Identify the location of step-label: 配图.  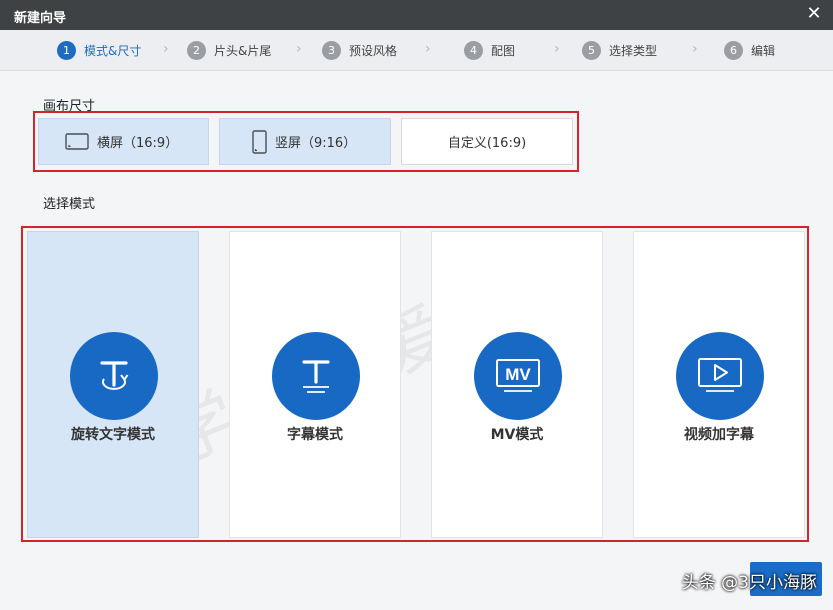
(503, 50).